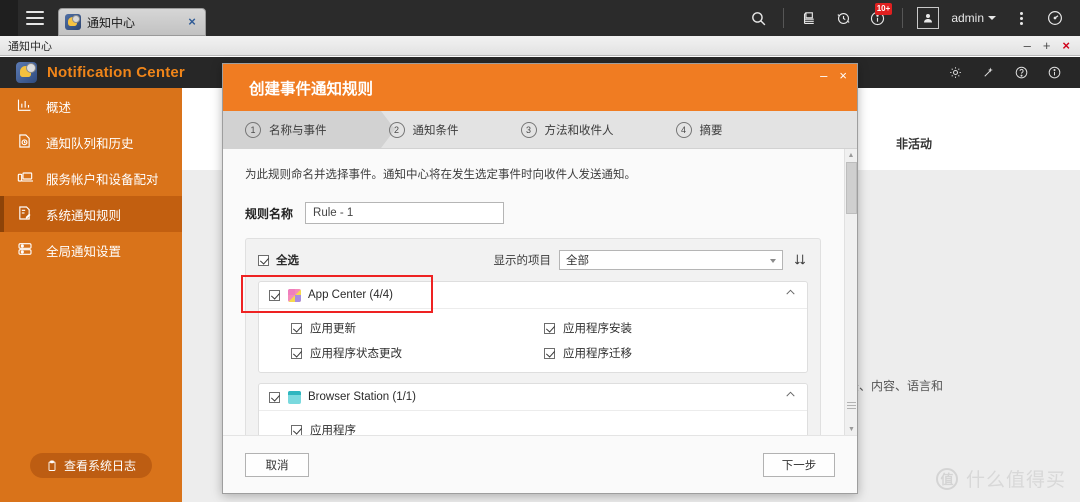 This screenshot has width=1080, height=502. I want to click on sidebar-label: 概述, so click(59, 107).